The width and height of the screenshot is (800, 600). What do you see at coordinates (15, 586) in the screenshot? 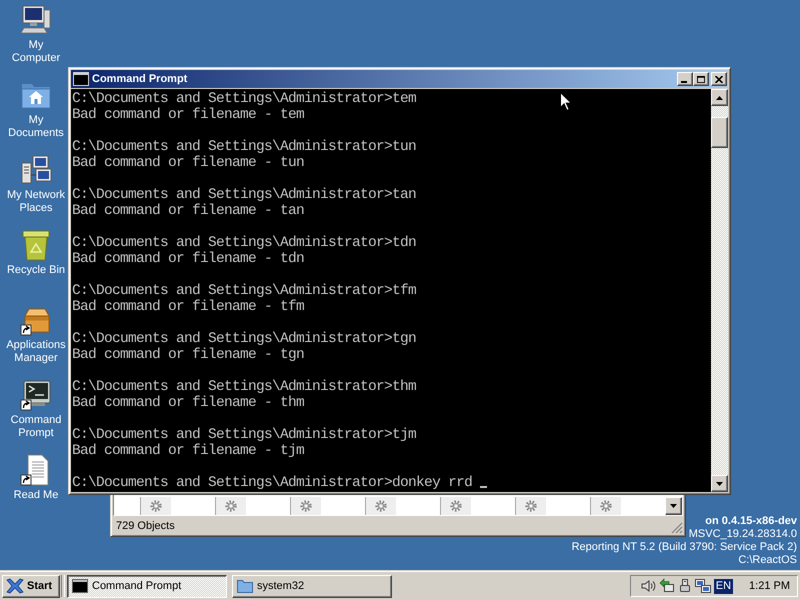
I see `start-logo-icon` at bounding box center [15, 586].